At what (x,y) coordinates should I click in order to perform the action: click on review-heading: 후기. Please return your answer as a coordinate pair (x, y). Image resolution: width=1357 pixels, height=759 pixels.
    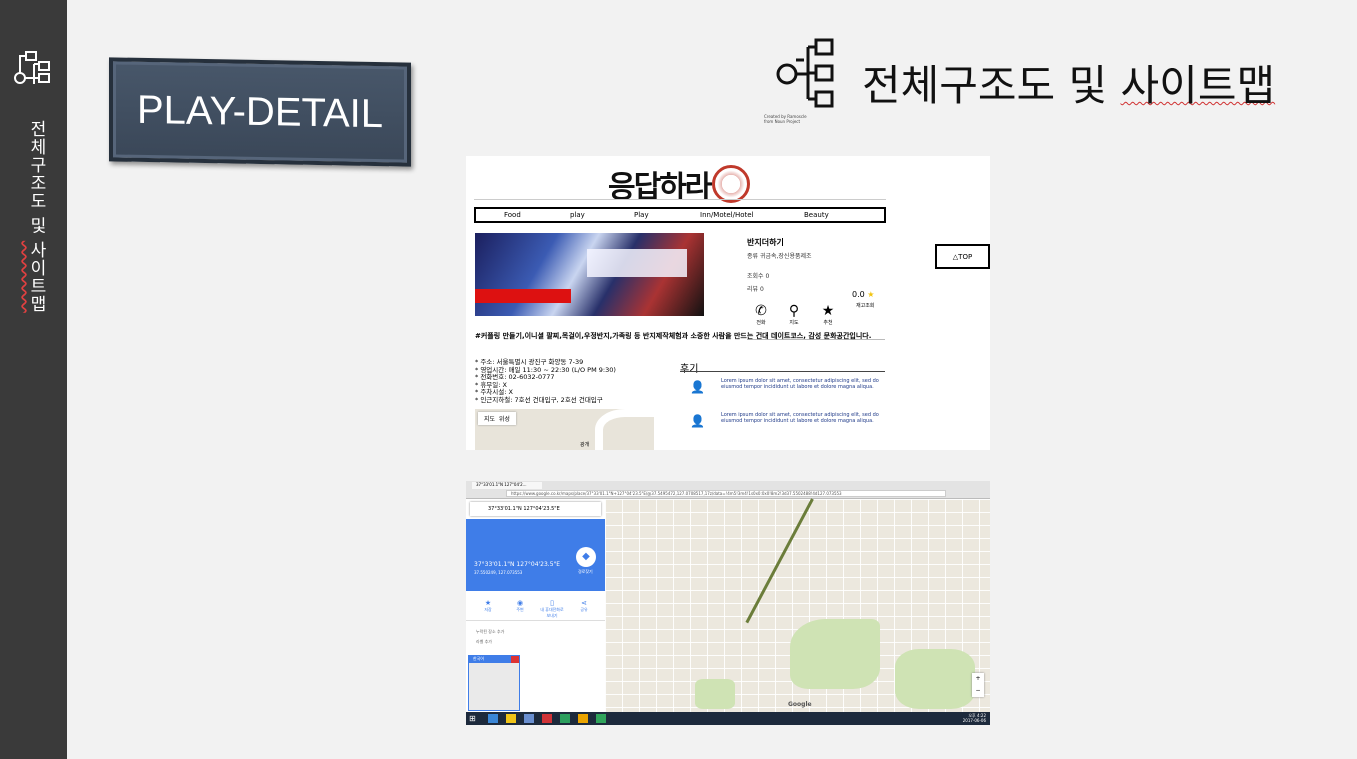
    Looking at the image, I should click on (689, 369).